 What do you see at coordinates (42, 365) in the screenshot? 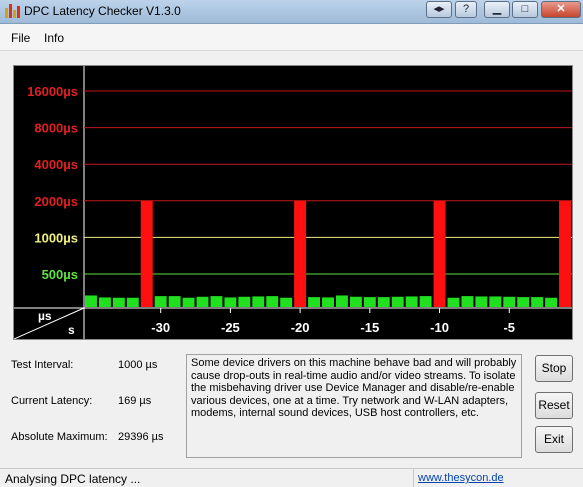
I see `test-interval-label: Test Interval:` at bounding box center [42, 365].